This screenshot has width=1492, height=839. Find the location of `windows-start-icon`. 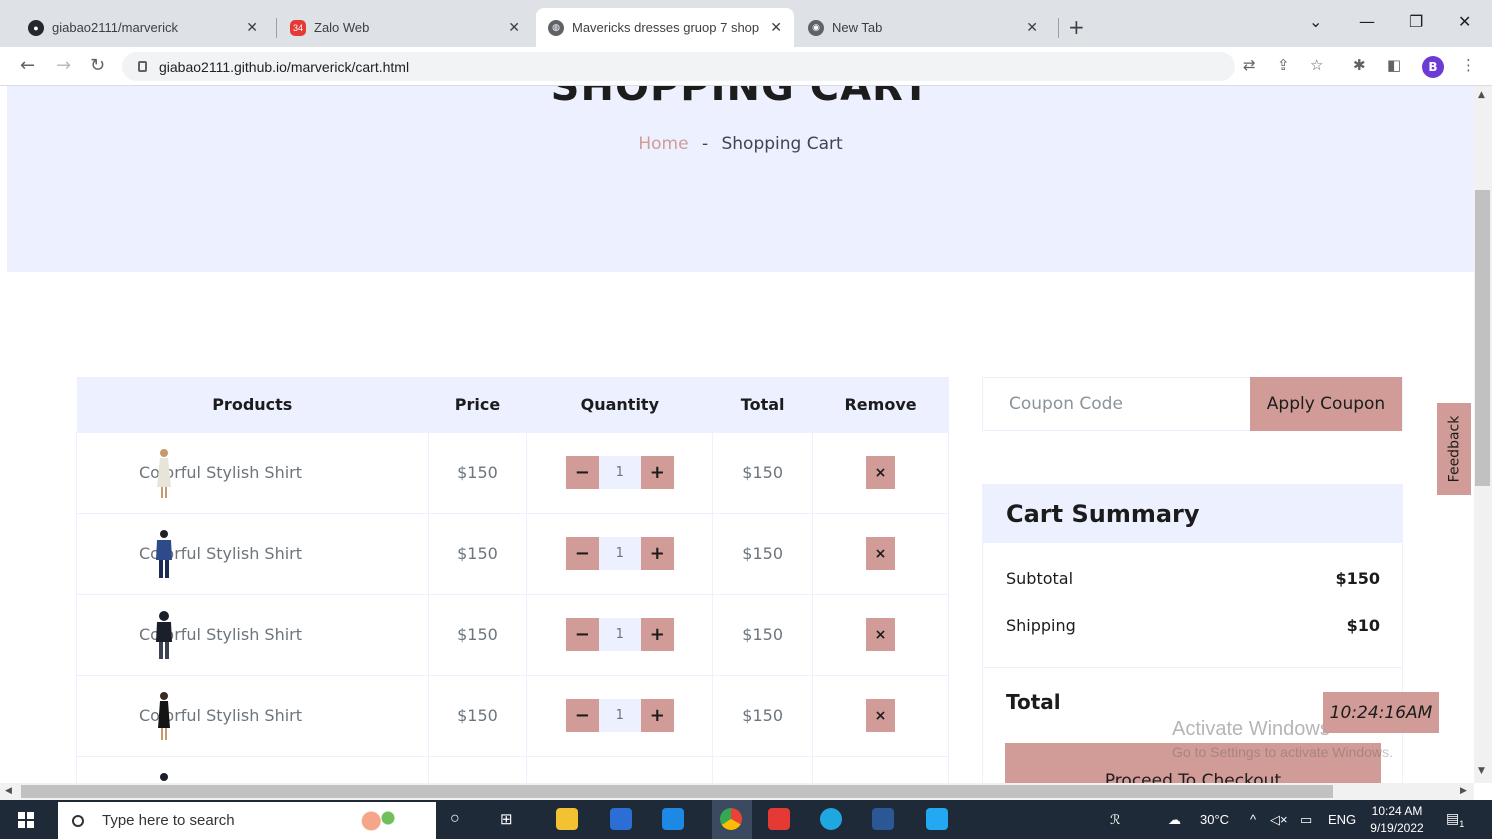

windows-start-icon is located at coordinates (26, 820).